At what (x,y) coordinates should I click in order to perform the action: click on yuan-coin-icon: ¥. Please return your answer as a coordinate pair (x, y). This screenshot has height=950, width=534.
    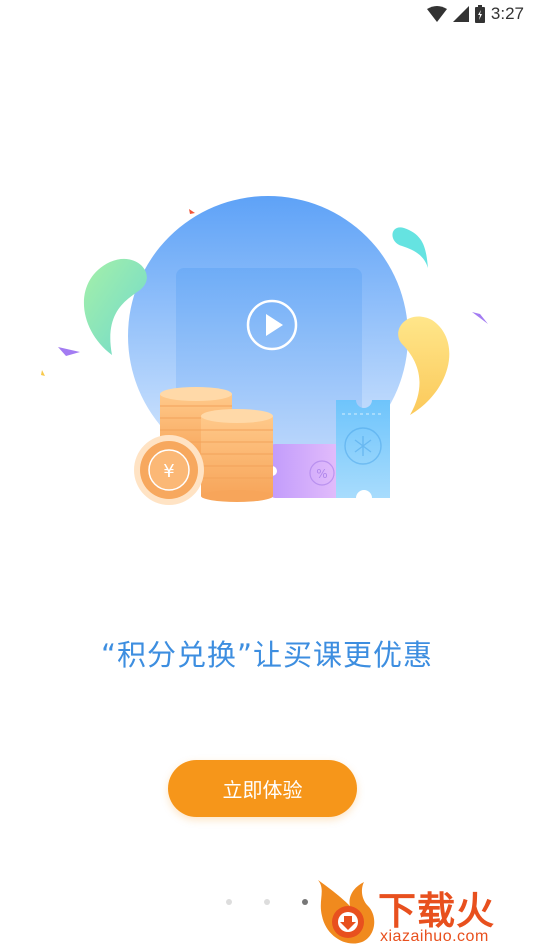
    Looking at the image, I should click on (169, 470).